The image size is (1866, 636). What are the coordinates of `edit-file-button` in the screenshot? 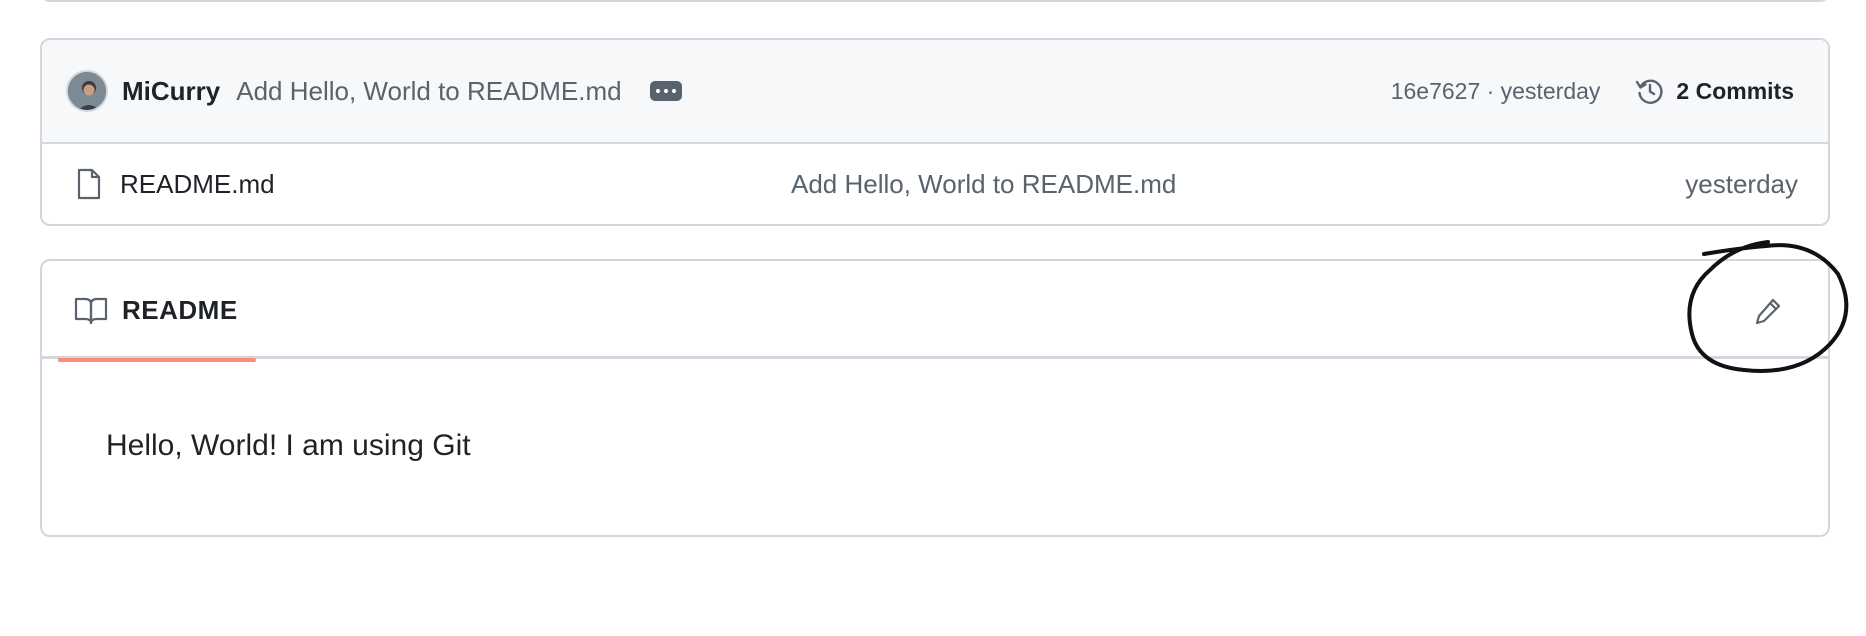 It's located at (1768, 311).